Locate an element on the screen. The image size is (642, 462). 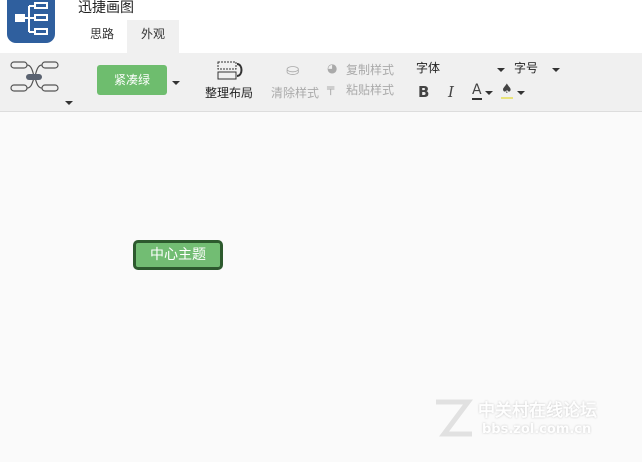
tab-appearance: 外观 is located at coordinates (153, 36).